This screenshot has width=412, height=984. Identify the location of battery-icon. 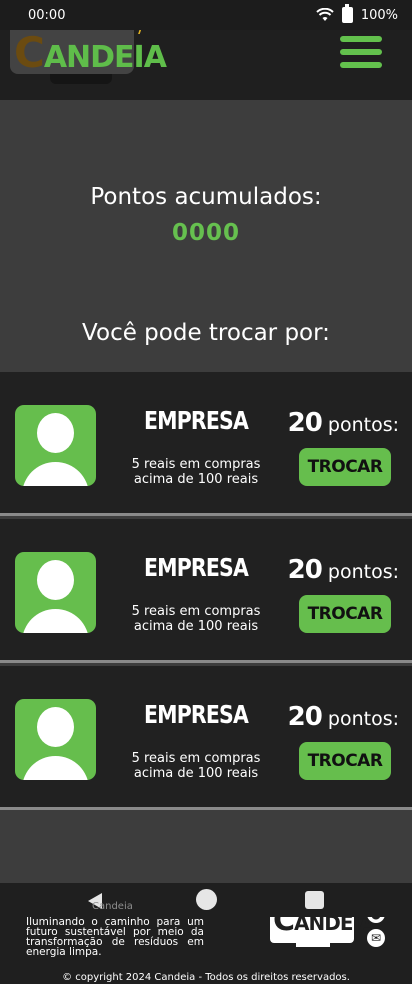
(347, 13).